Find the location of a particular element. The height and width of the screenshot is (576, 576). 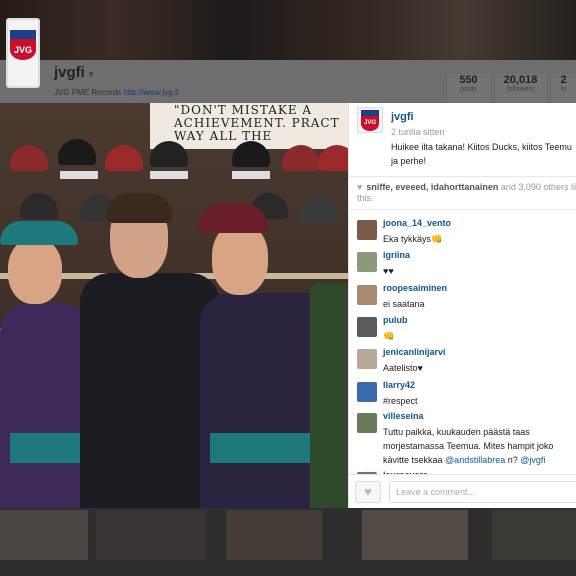

profile-cover-photo is located at coordinates (288, 30).